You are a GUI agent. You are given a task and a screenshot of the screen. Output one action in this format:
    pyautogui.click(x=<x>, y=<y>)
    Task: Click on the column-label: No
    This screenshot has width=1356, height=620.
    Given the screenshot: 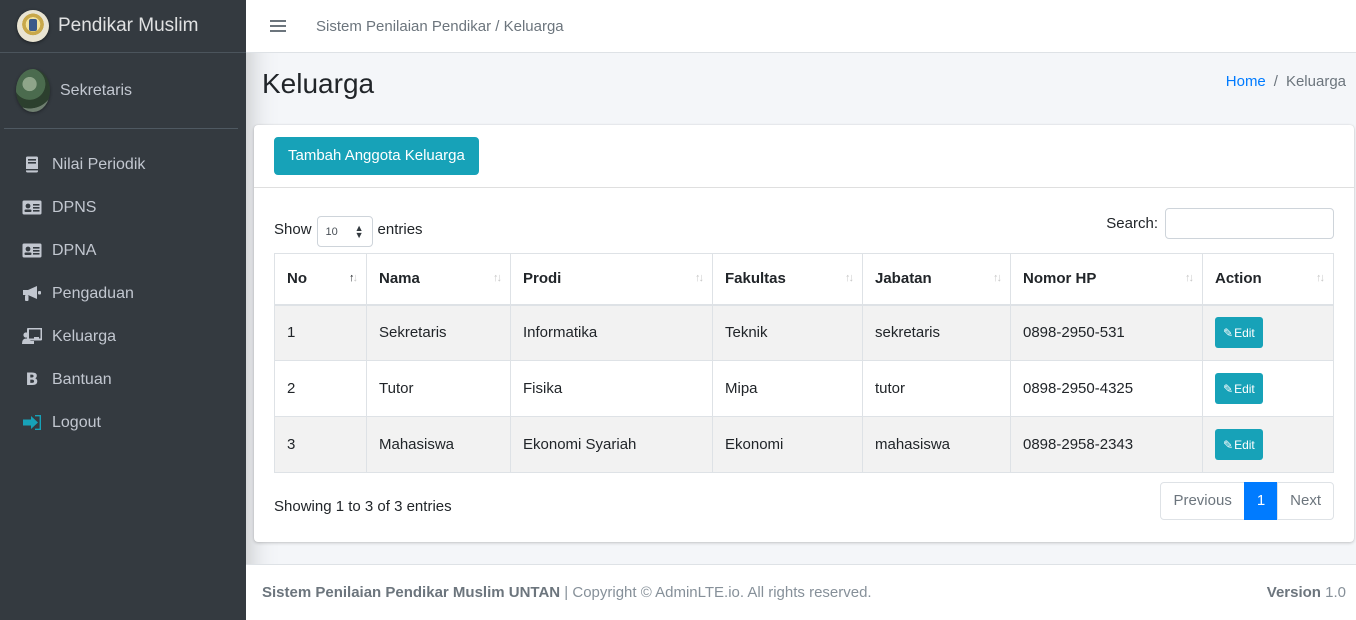 What is the action you would take?
    pyautogui.click(x=297, y=279)
    